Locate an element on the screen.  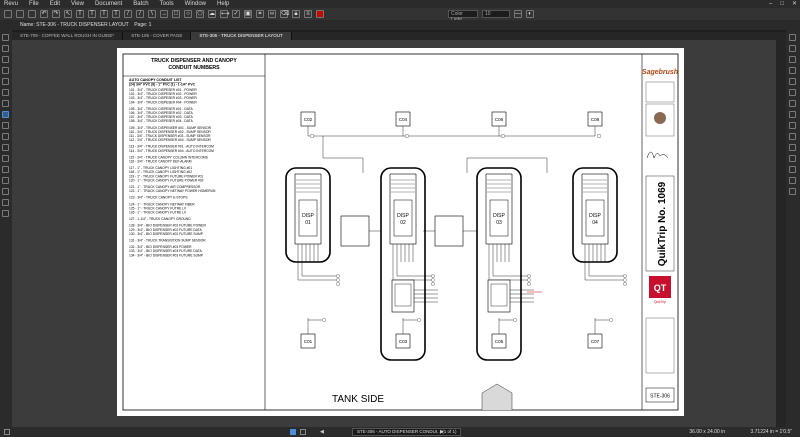
snap-tool-icon is located at coordinates (792, 191).